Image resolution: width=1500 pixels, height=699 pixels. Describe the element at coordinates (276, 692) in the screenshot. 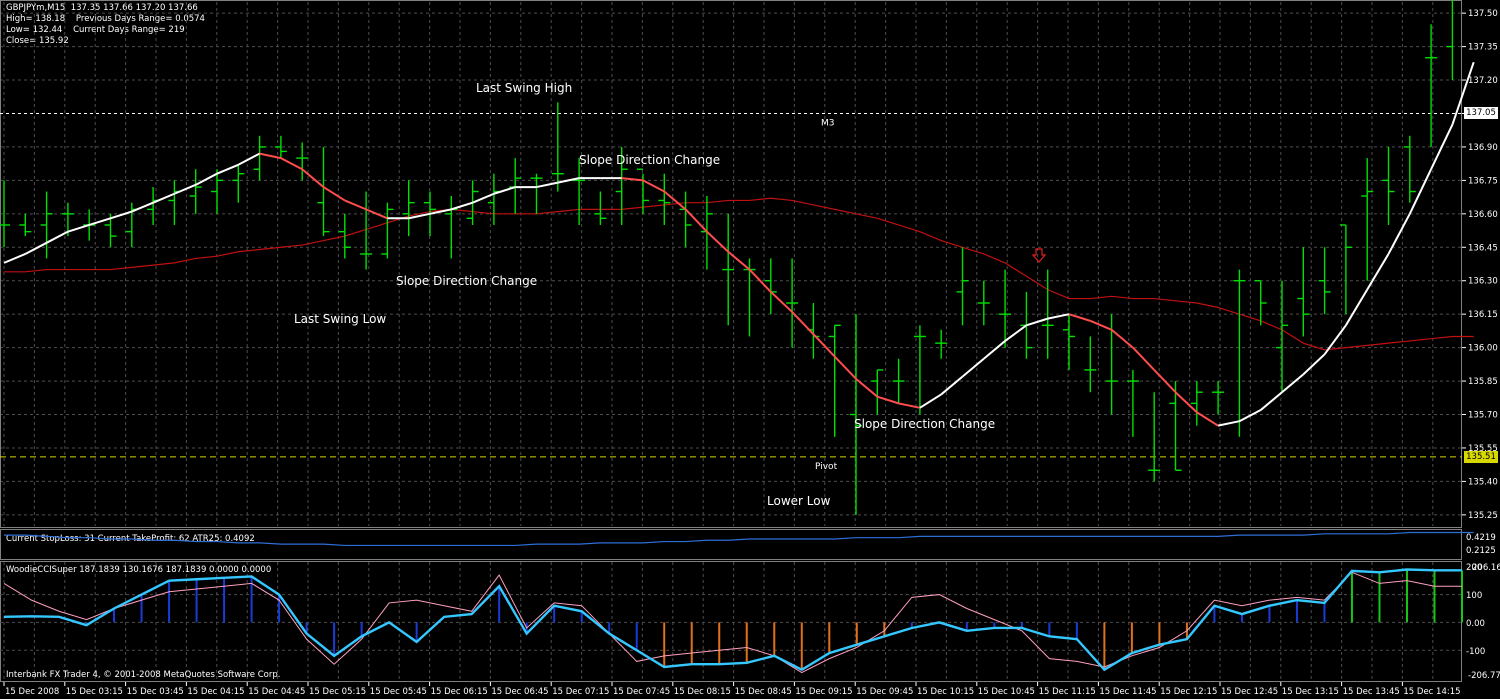

I see `time-tick-label: 15 Dec 04:45` at that location.